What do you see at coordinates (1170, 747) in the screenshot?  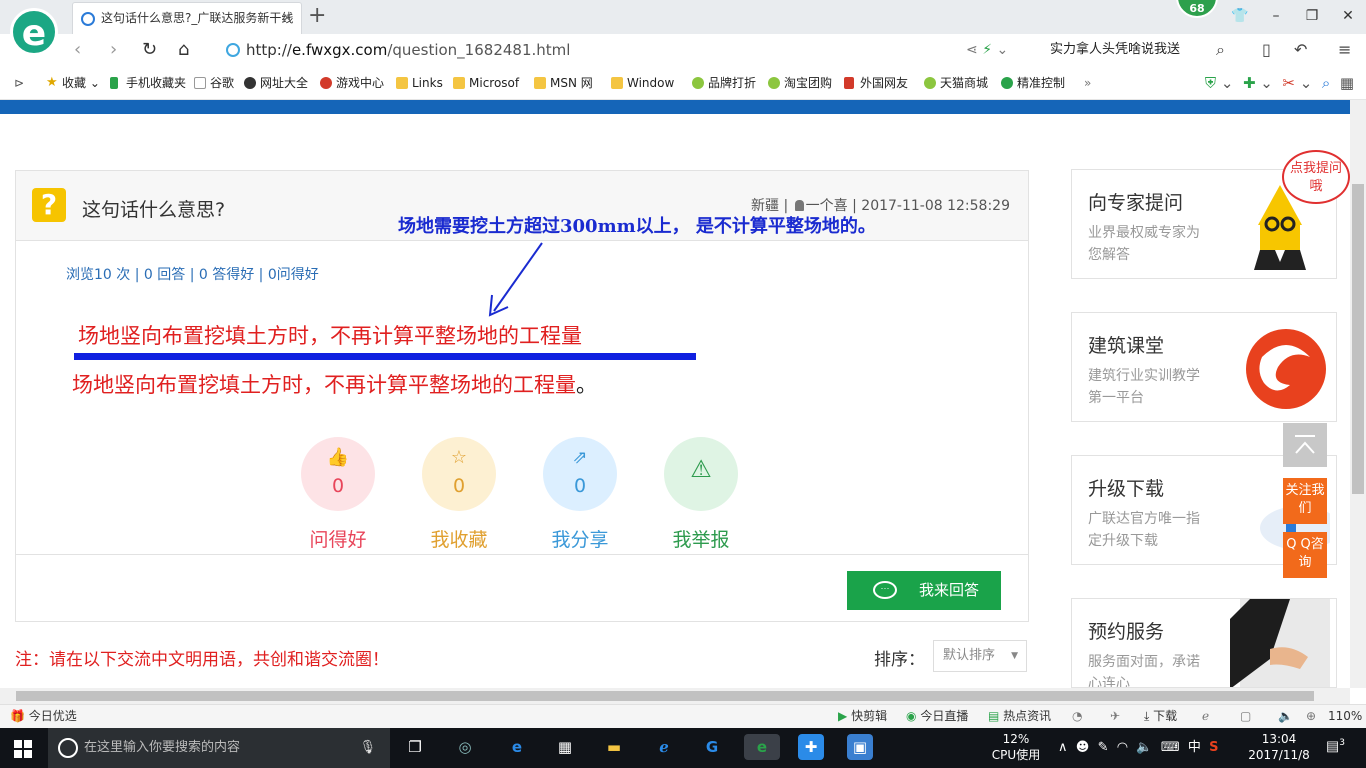 I see `keyboard-icon: ⌨` at bounding box center [1170, 747].